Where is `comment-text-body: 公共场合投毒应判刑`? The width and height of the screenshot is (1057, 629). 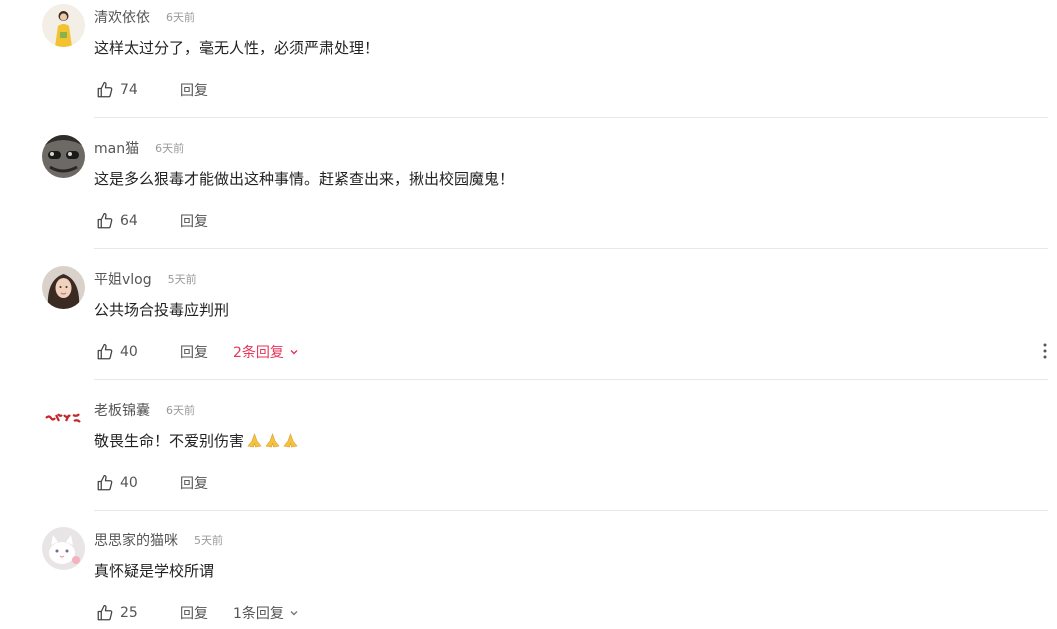 comment-text-body: 公共场合投毒应判刑 is located at coordinates (162, 310).